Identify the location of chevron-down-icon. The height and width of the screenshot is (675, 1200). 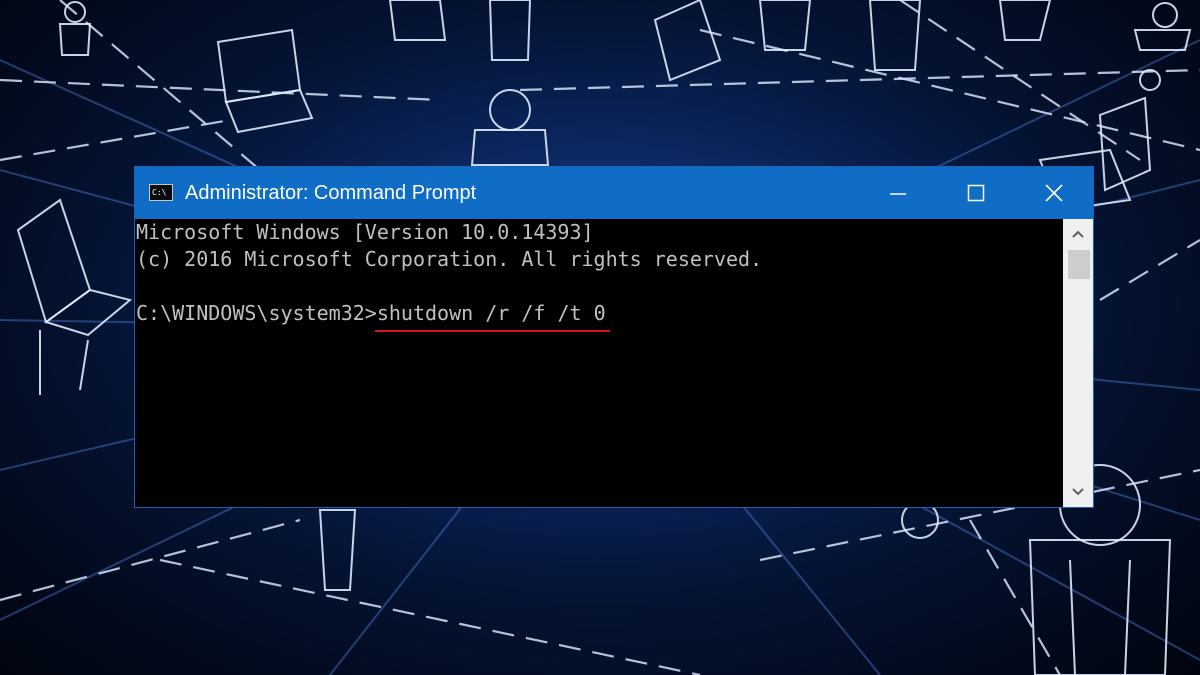
(1078, 492).